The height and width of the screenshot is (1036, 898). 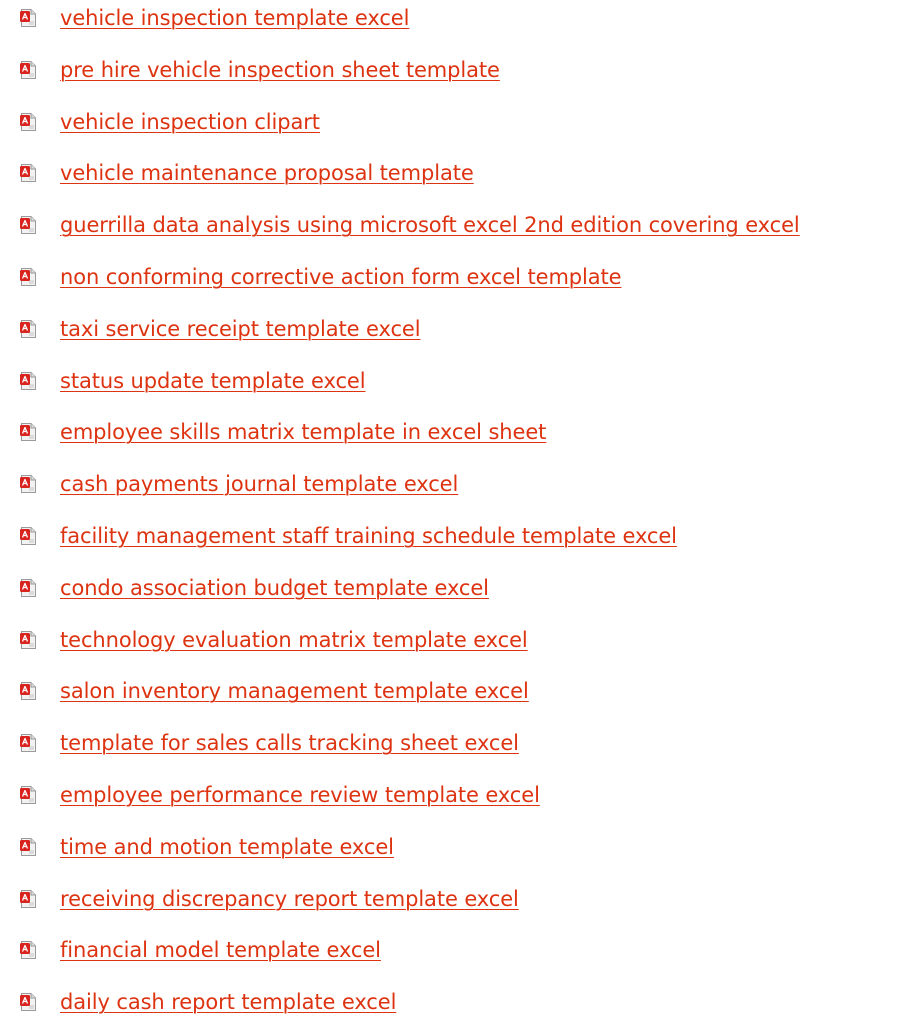 I want to click on list-item: vehicle maintenance proposal template, so click(x=449, y=181).